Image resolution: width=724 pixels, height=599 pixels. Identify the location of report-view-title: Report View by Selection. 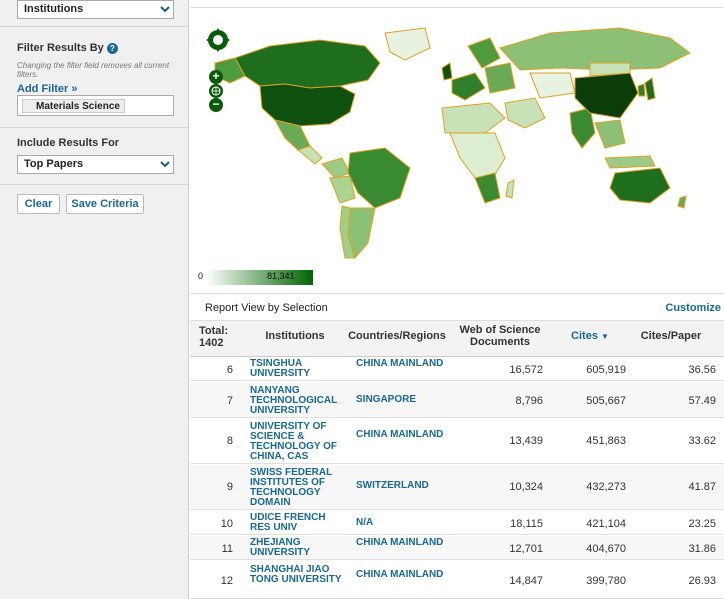
(266, 308).